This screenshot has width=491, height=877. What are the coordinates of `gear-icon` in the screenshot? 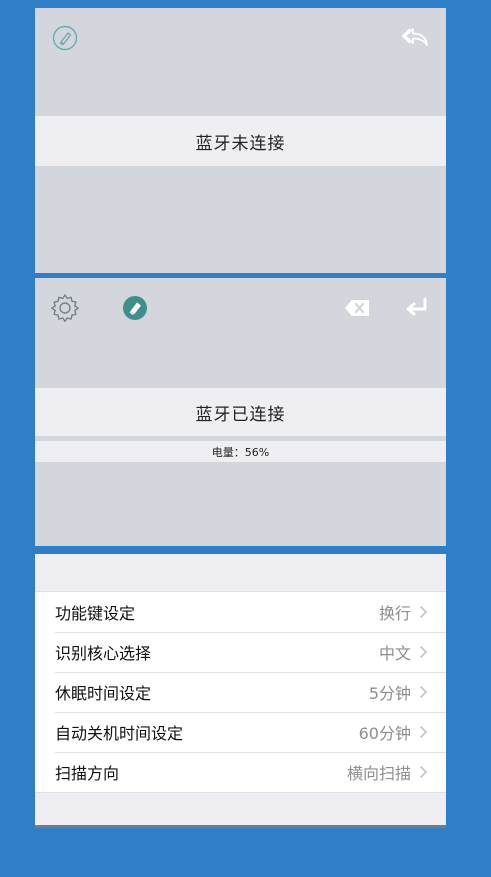 It's located at (65, 308).